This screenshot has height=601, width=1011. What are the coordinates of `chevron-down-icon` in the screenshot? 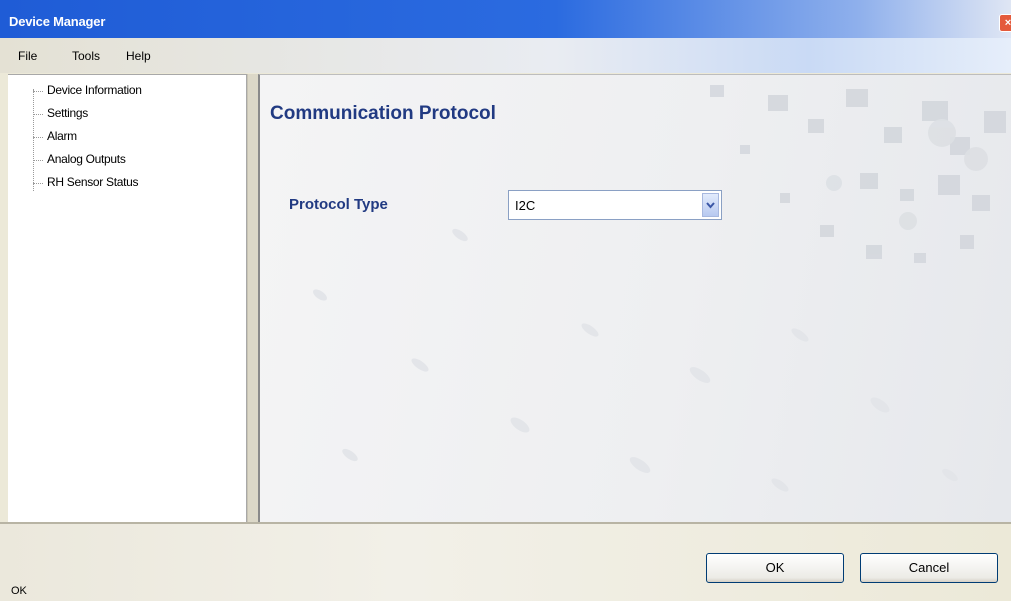 It's located at (710, 205).